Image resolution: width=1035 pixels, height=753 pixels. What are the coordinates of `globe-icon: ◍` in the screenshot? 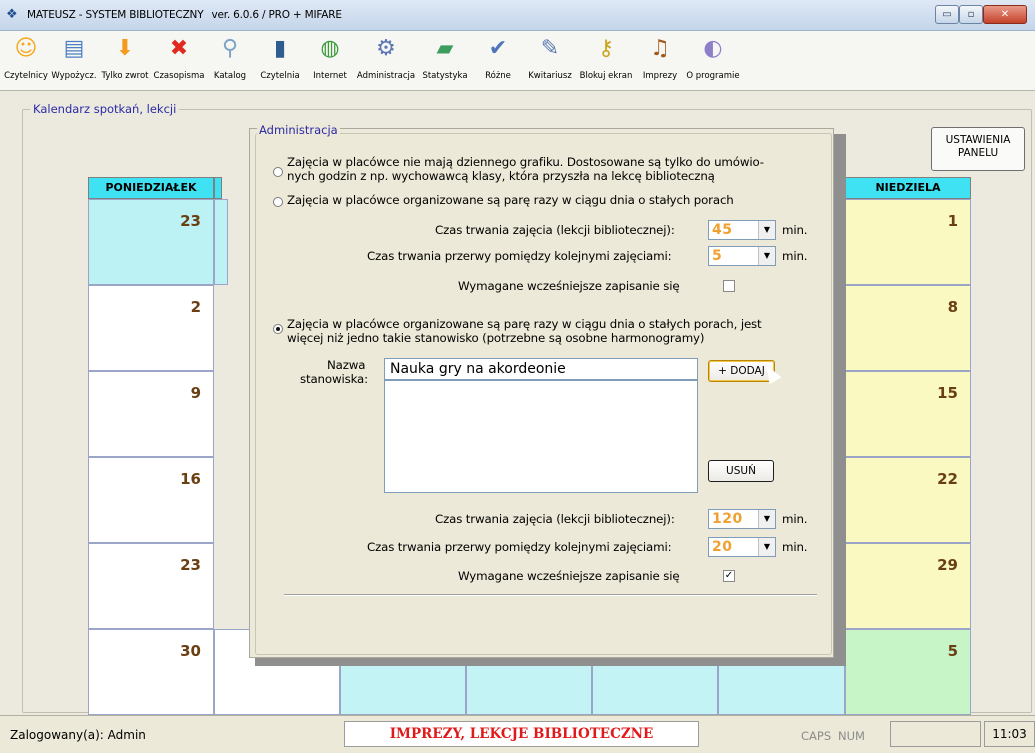 It's located at (330, 48).